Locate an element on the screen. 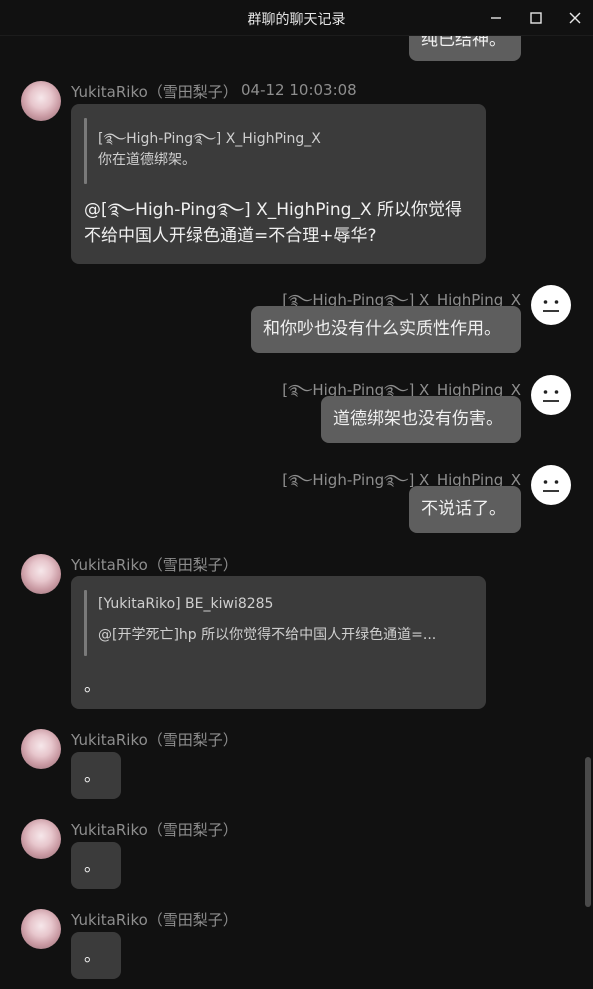 The height and width of the screenshot is (989, 593). message-bubble: 和你吵也没有什么实质性作用。 is located at coordinates (386, 329).